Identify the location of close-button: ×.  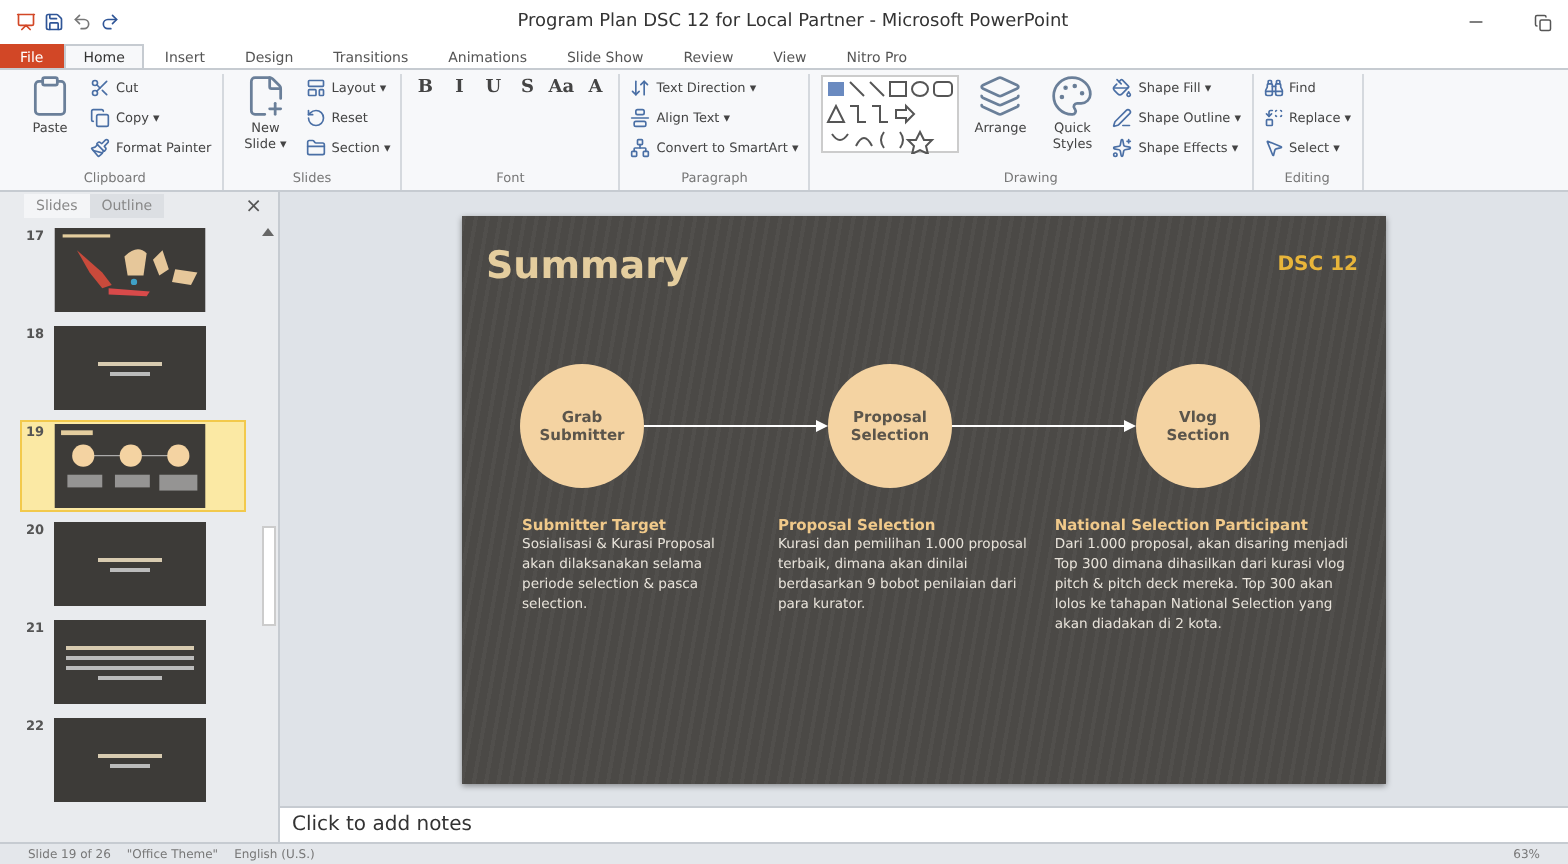
(253, 206).